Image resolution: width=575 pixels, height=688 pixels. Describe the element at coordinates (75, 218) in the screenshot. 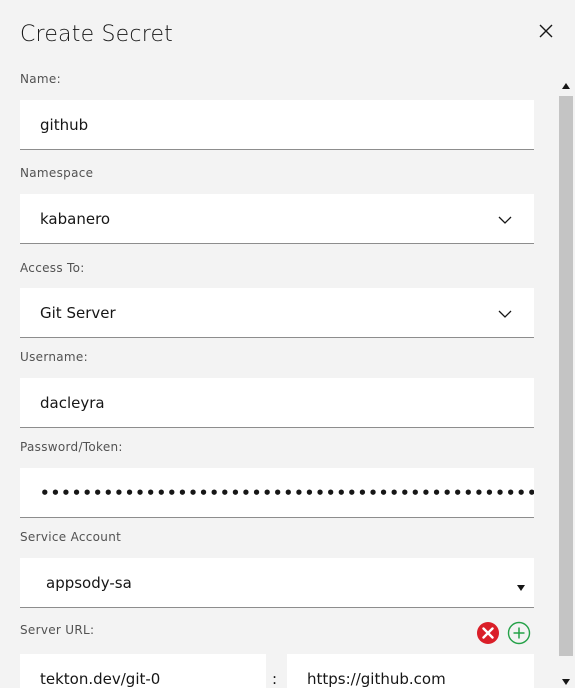

I see `namespace-value: kabanero` at that location.